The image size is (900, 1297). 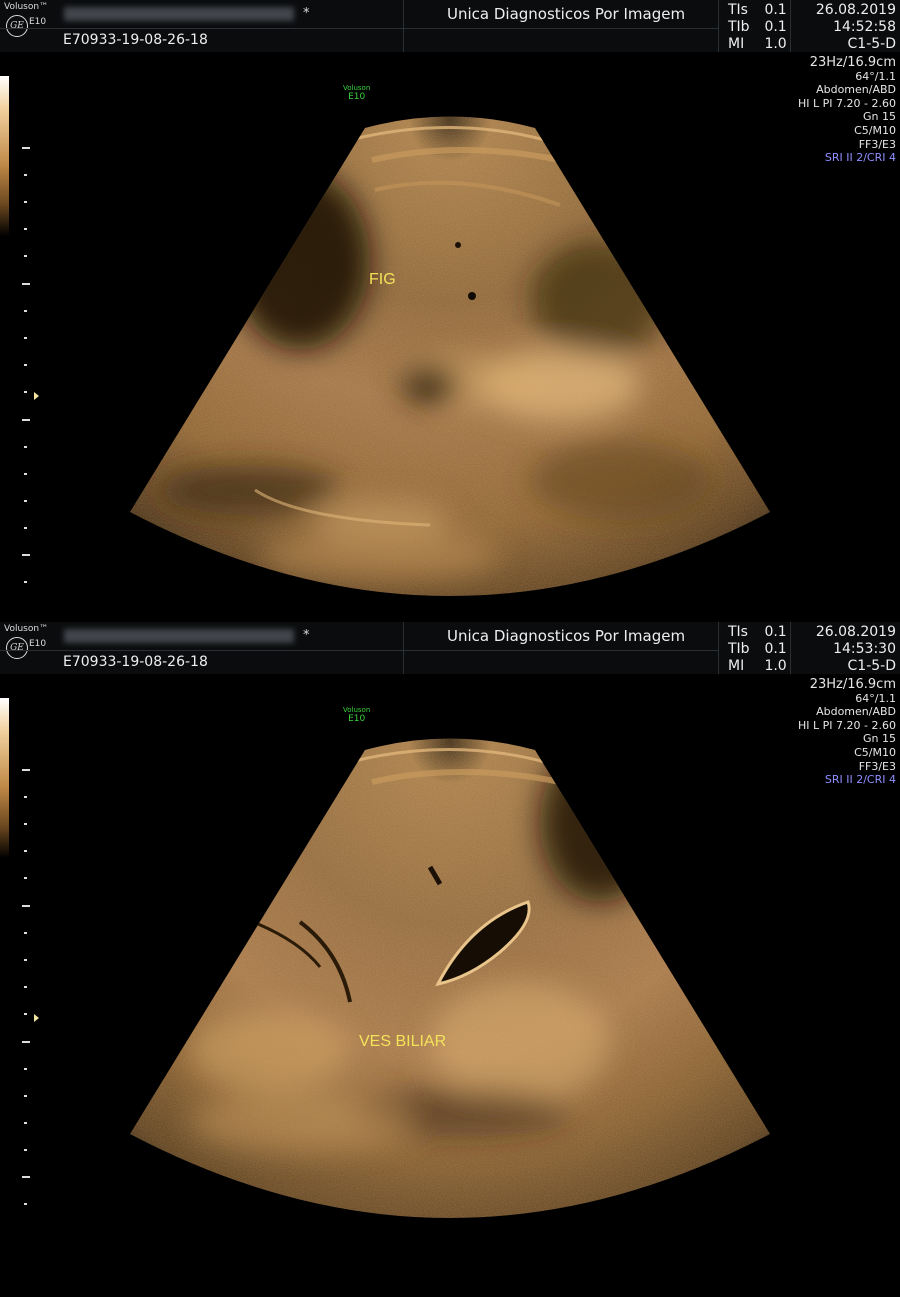 I want to click on annotation-label: VES BILIAR, so click(x=403, y=1041).